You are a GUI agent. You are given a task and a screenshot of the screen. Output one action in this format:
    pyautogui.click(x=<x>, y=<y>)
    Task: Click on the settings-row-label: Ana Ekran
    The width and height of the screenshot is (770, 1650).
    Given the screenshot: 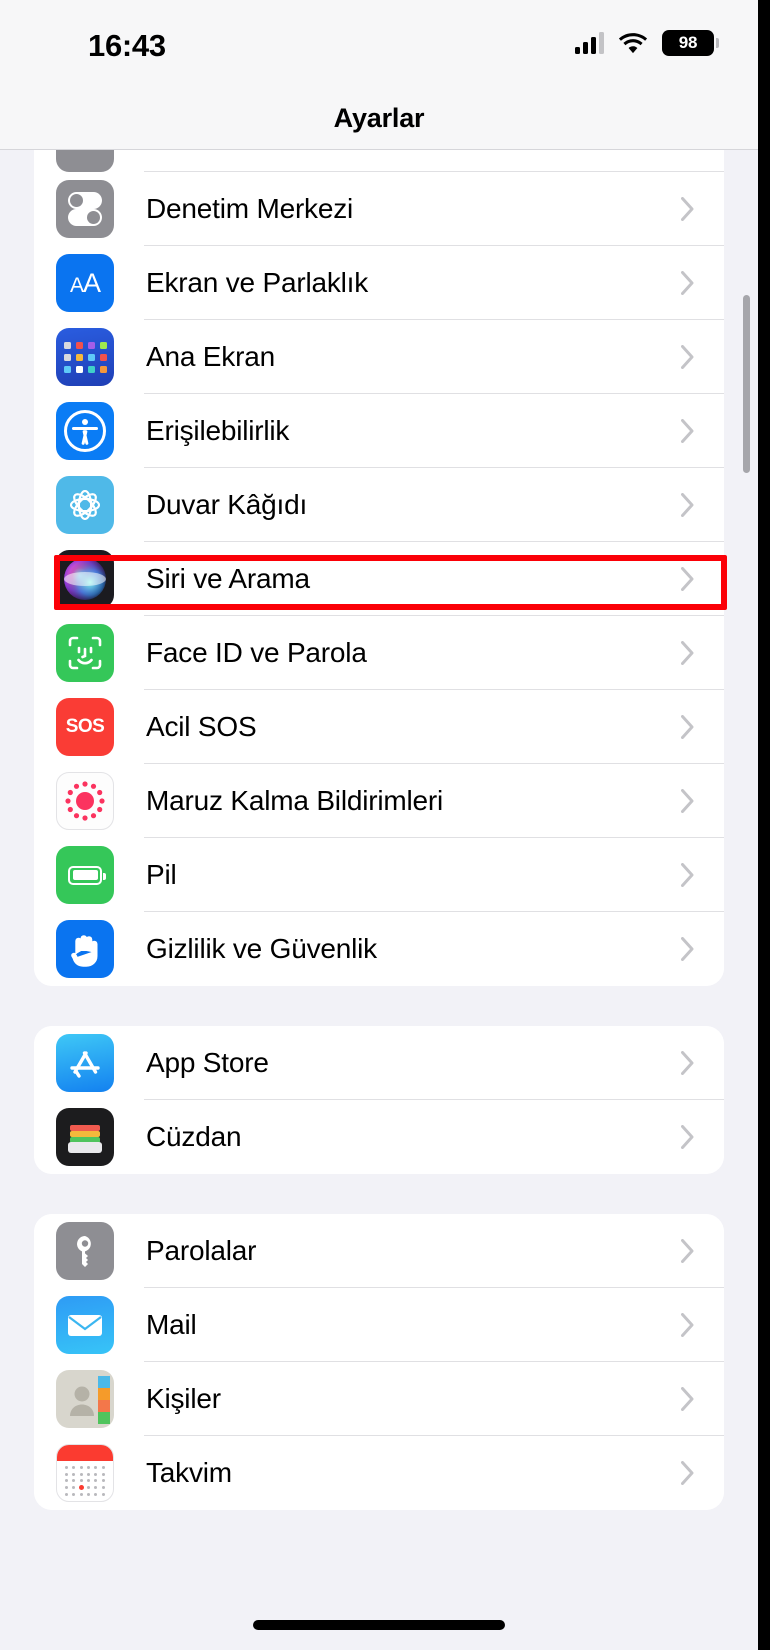 What is the action you would take?
    pyautogui.click(x=210, y=356)
    